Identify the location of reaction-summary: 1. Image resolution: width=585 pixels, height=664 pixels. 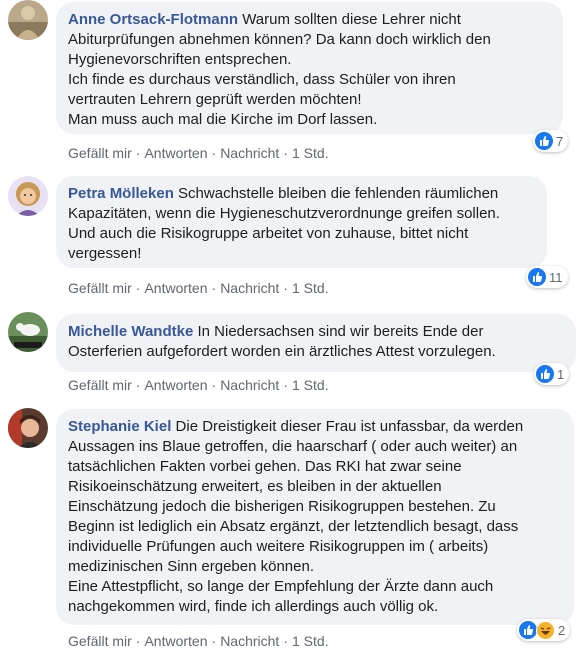
(552, 374).